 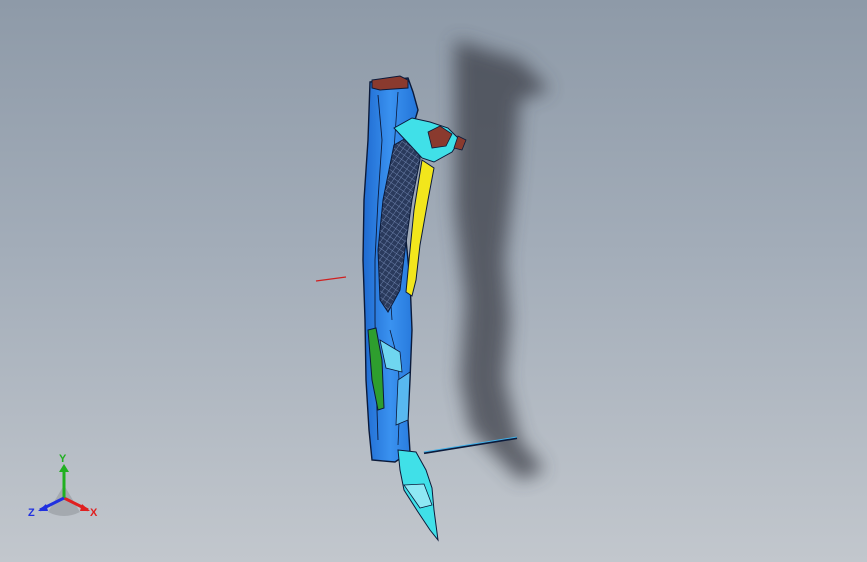 What do you see at coordinates (63, 459) in the screenshot?
I see `y-axis-label: Y` at bounding box center [63, 459].